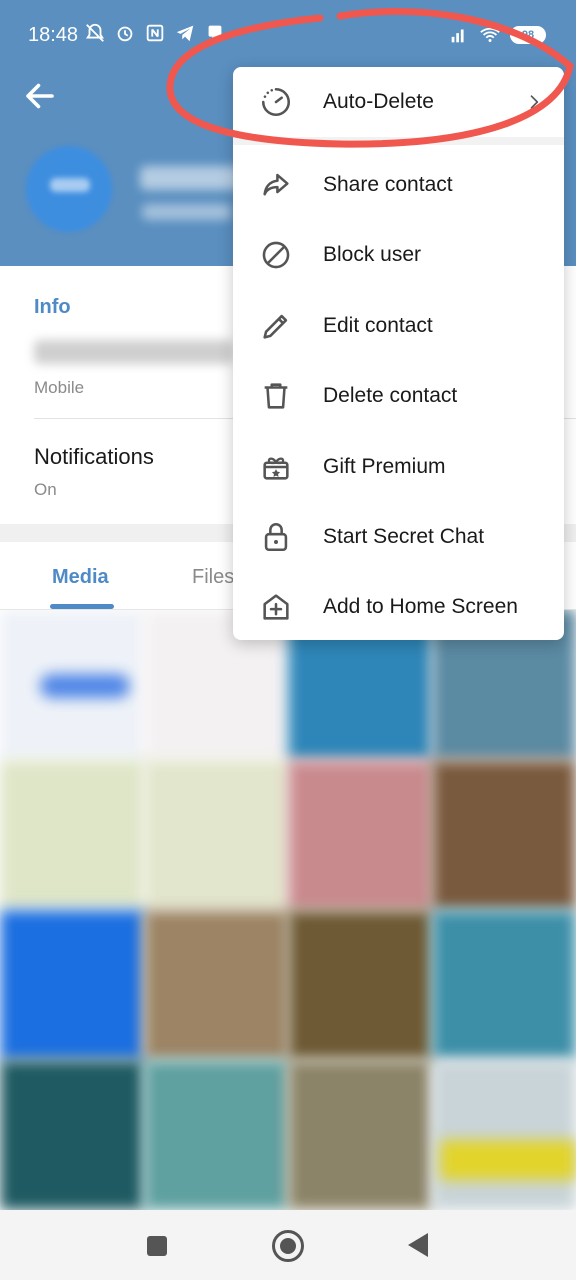  I want to click on menu-item-label: Start Secret Chat, so click(404, 536).